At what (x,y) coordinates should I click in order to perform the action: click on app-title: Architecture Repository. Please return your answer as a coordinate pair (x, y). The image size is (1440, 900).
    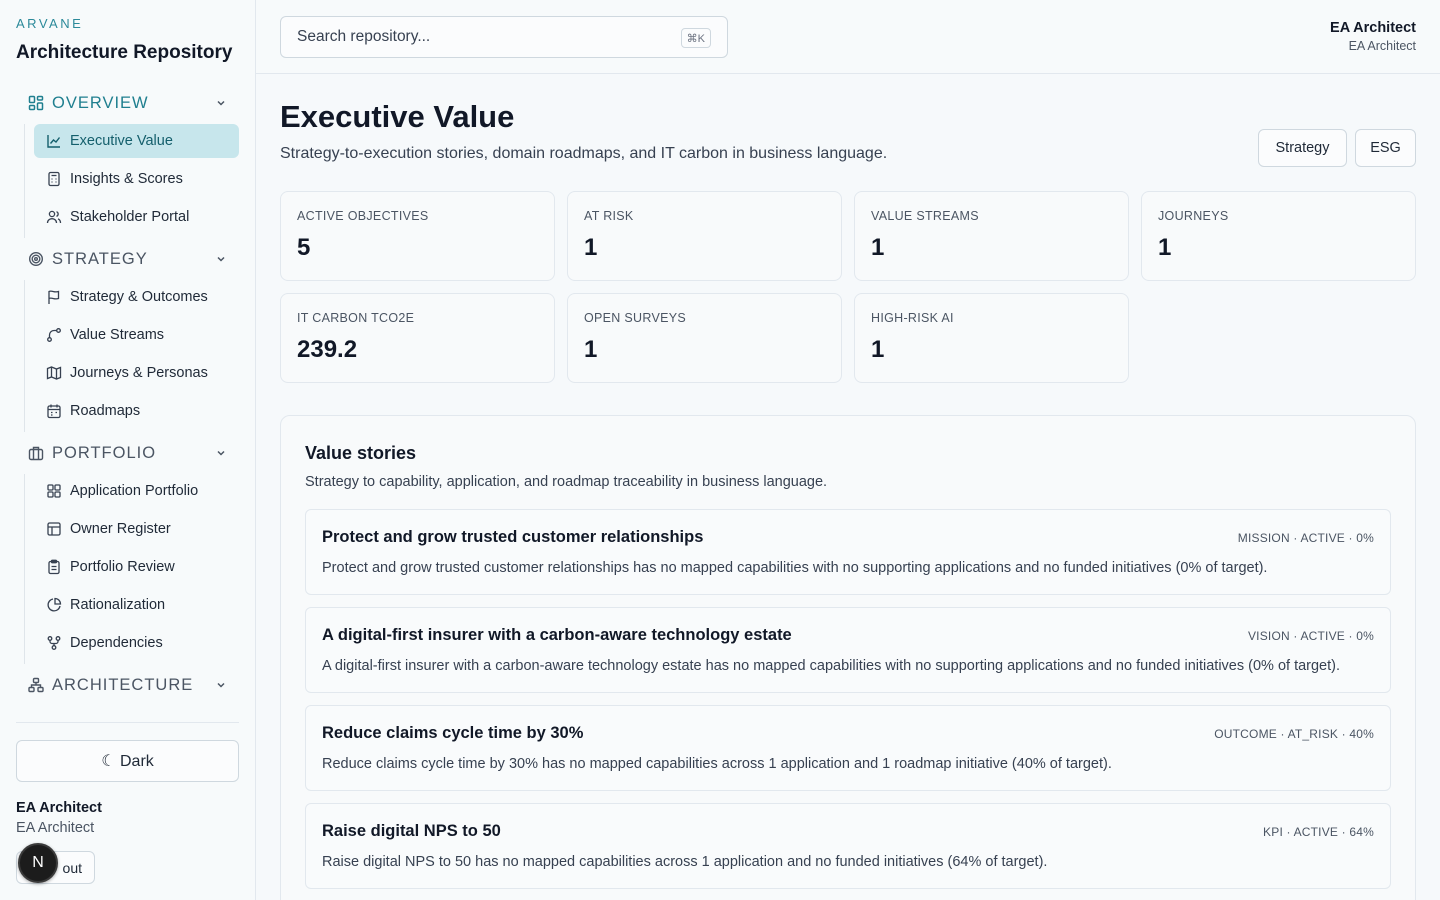
    Looking at the image, I should click on (124, 52).